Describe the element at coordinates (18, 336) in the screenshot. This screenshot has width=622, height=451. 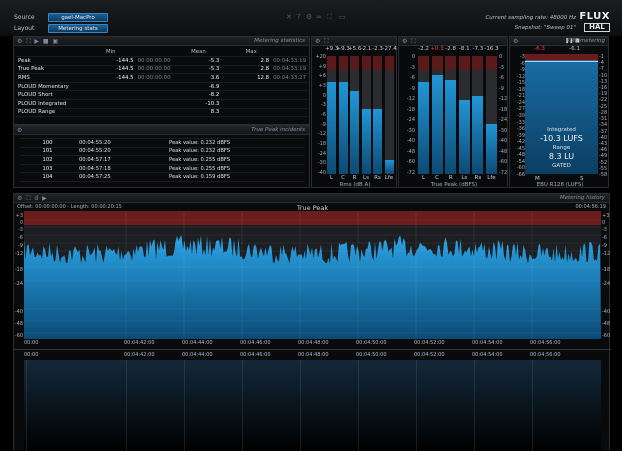
I see `history-scale-tick: -60` at that location.